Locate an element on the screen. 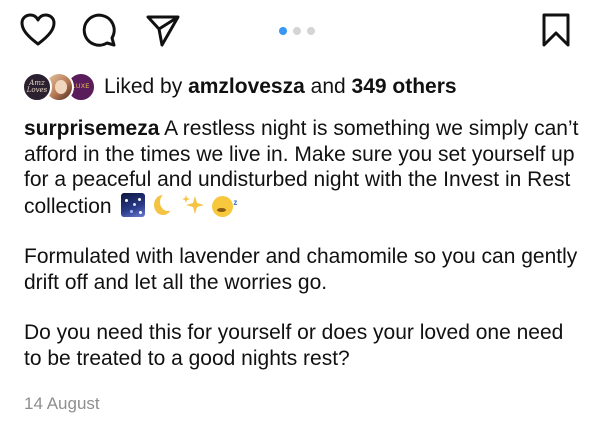  post-date: 14 August is located at coordinates (62, 403).